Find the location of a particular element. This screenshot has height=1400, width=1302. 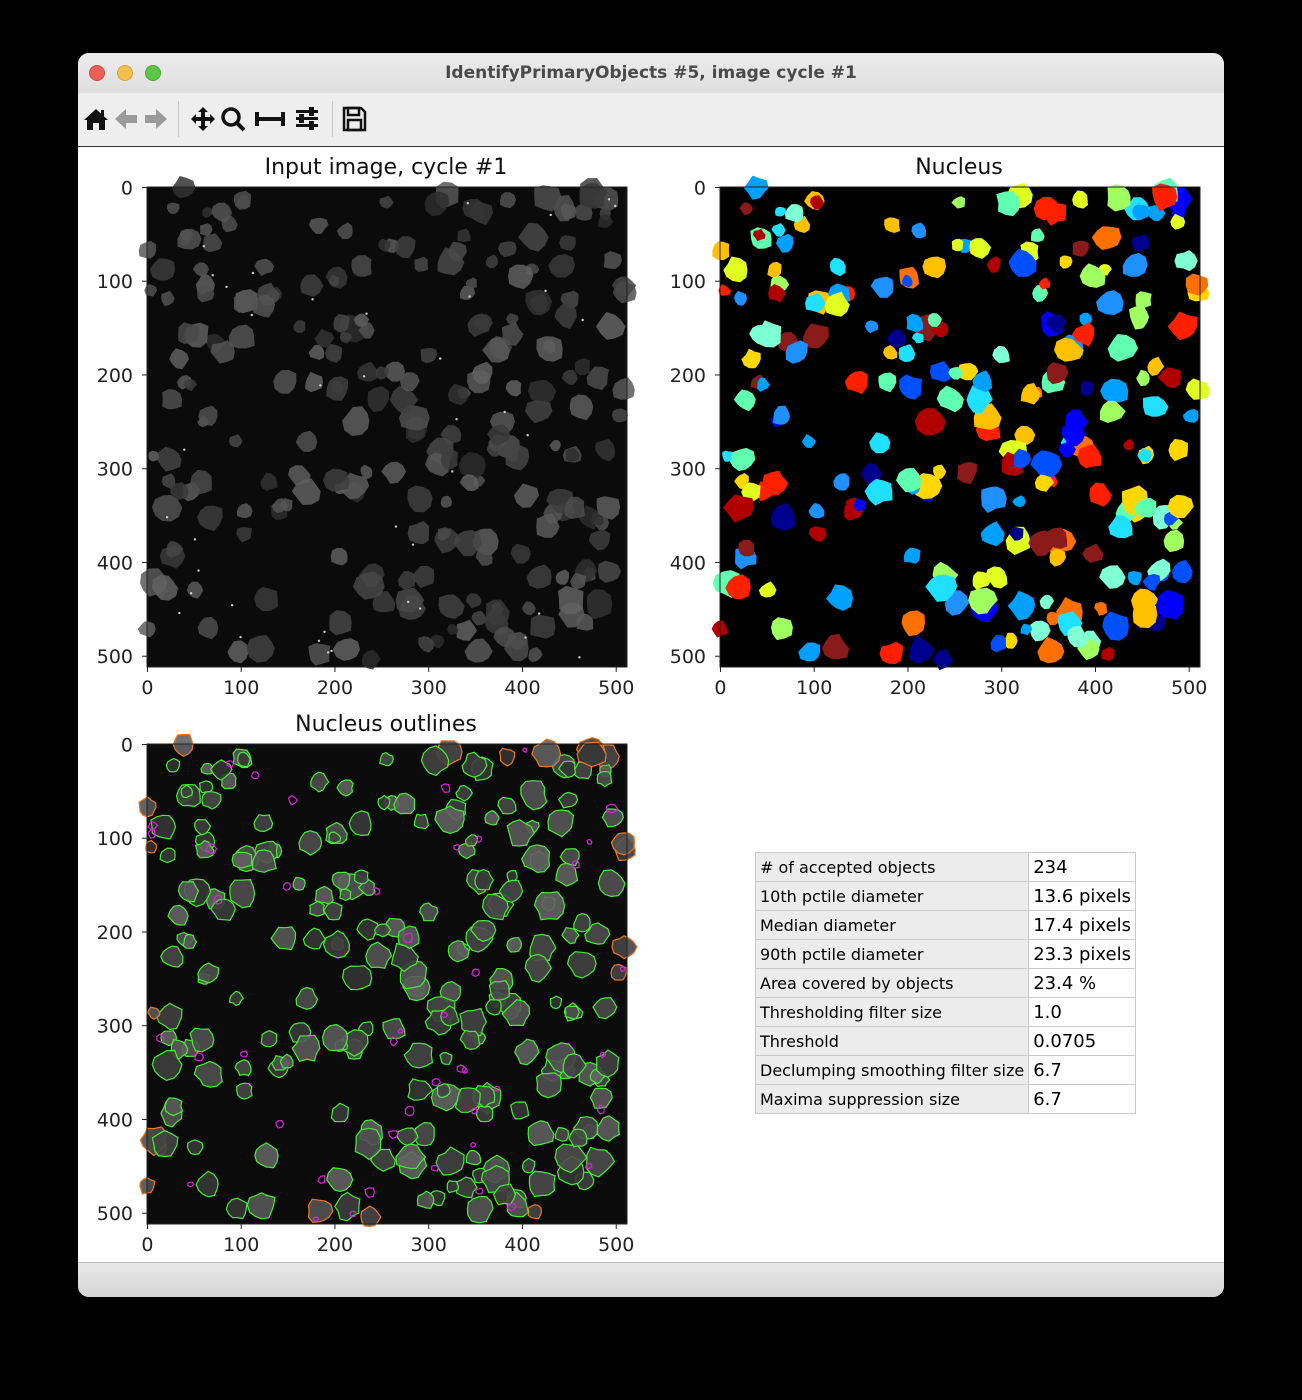

input-image-title: Input image, cycle #1 is located at coordinates (386, 167).